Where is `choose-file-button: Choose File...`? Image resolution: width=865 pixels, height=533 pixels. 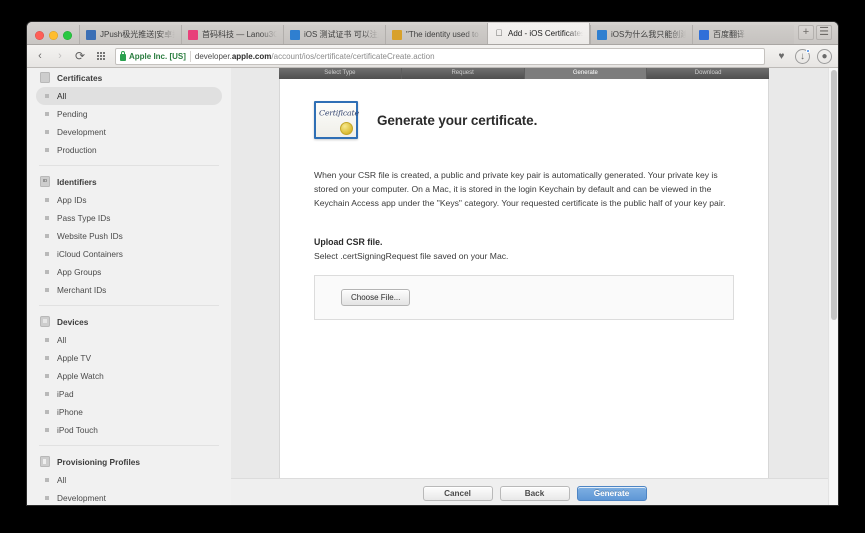
choose-file-button: Choose File... is located at coordinates (376, 297).